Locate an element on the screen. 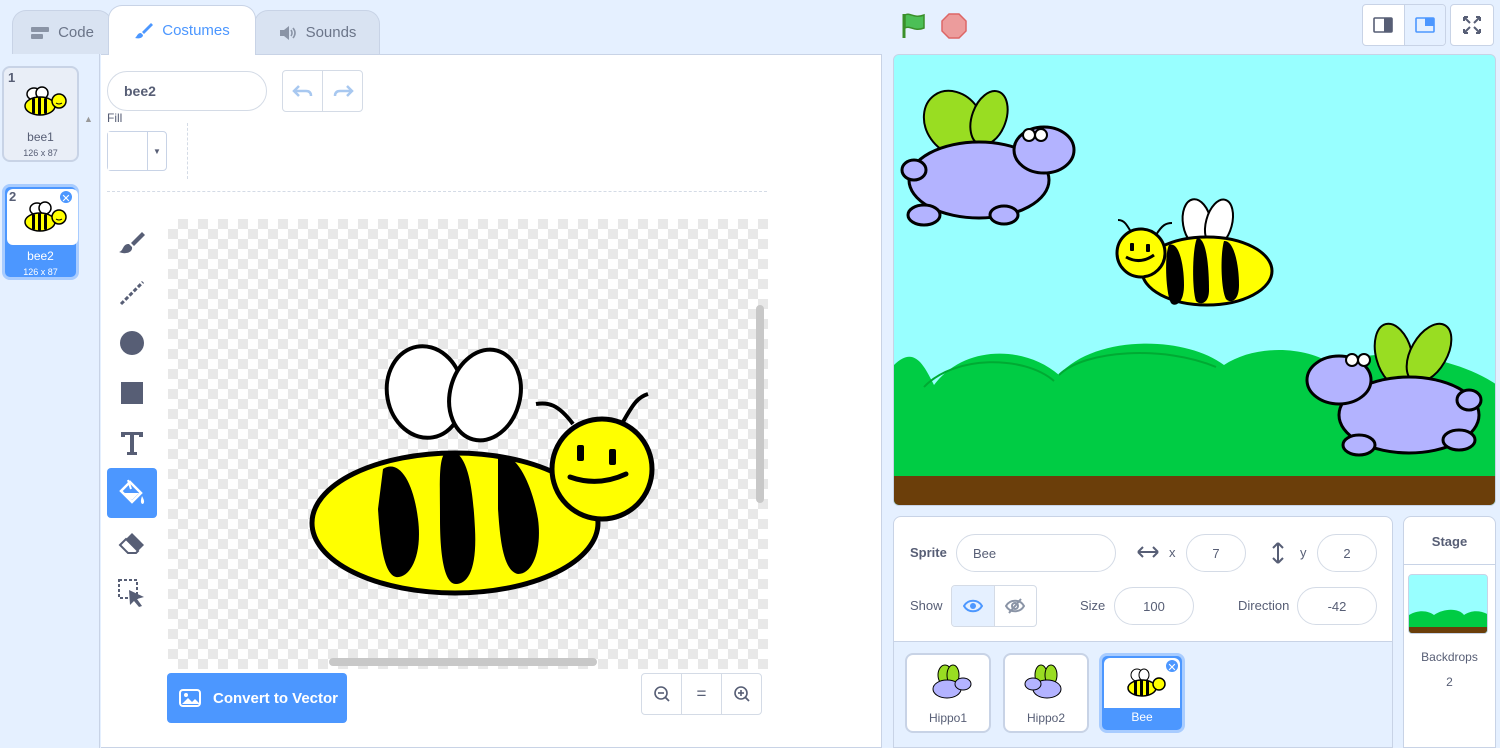 This screenshot has height=748, width=1500. undo-button is located at coordinates (303, 91).